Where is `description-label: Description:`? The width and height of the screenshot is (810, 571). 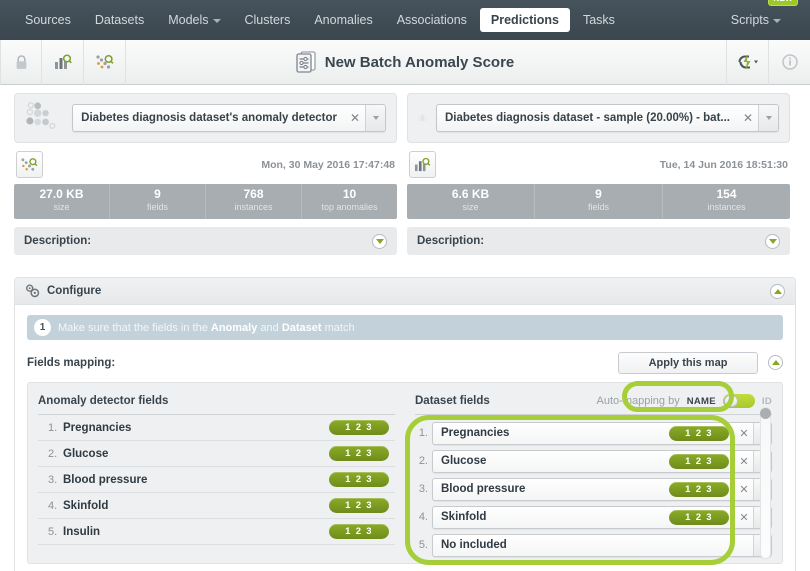
description-label: Description: is located at coordinates (58, 241).